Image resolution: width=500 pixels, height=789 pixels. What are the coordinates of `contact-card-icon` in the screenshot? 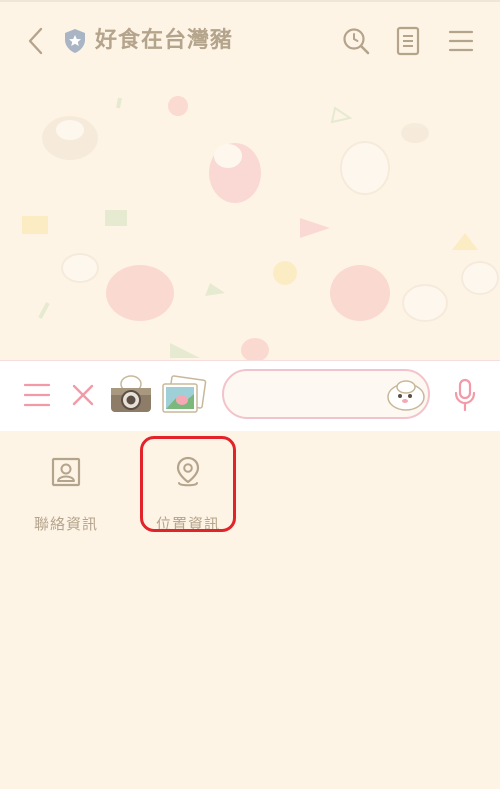 It's located at (66, 472).